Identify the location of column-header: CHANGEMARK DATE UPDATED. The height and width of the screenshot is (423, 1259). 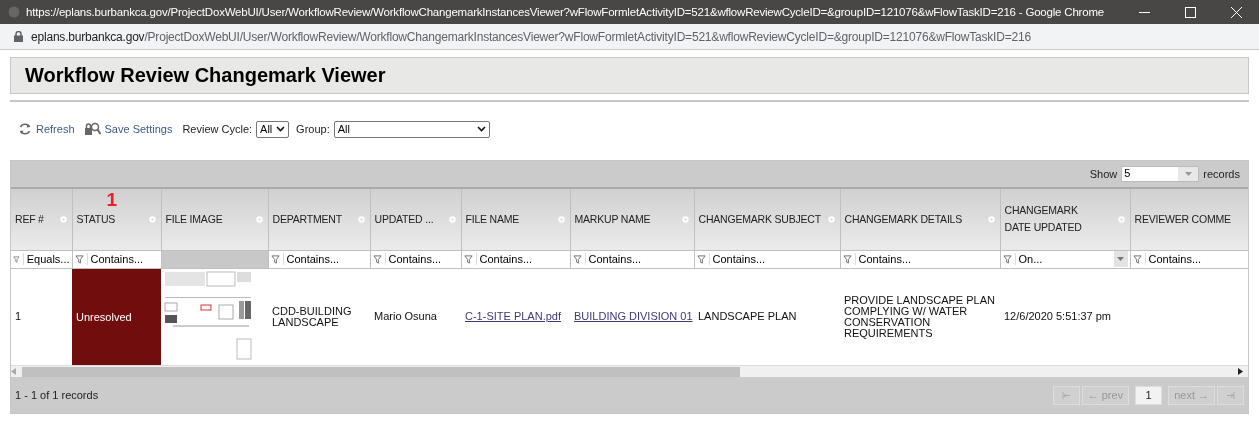
(1065, 219).